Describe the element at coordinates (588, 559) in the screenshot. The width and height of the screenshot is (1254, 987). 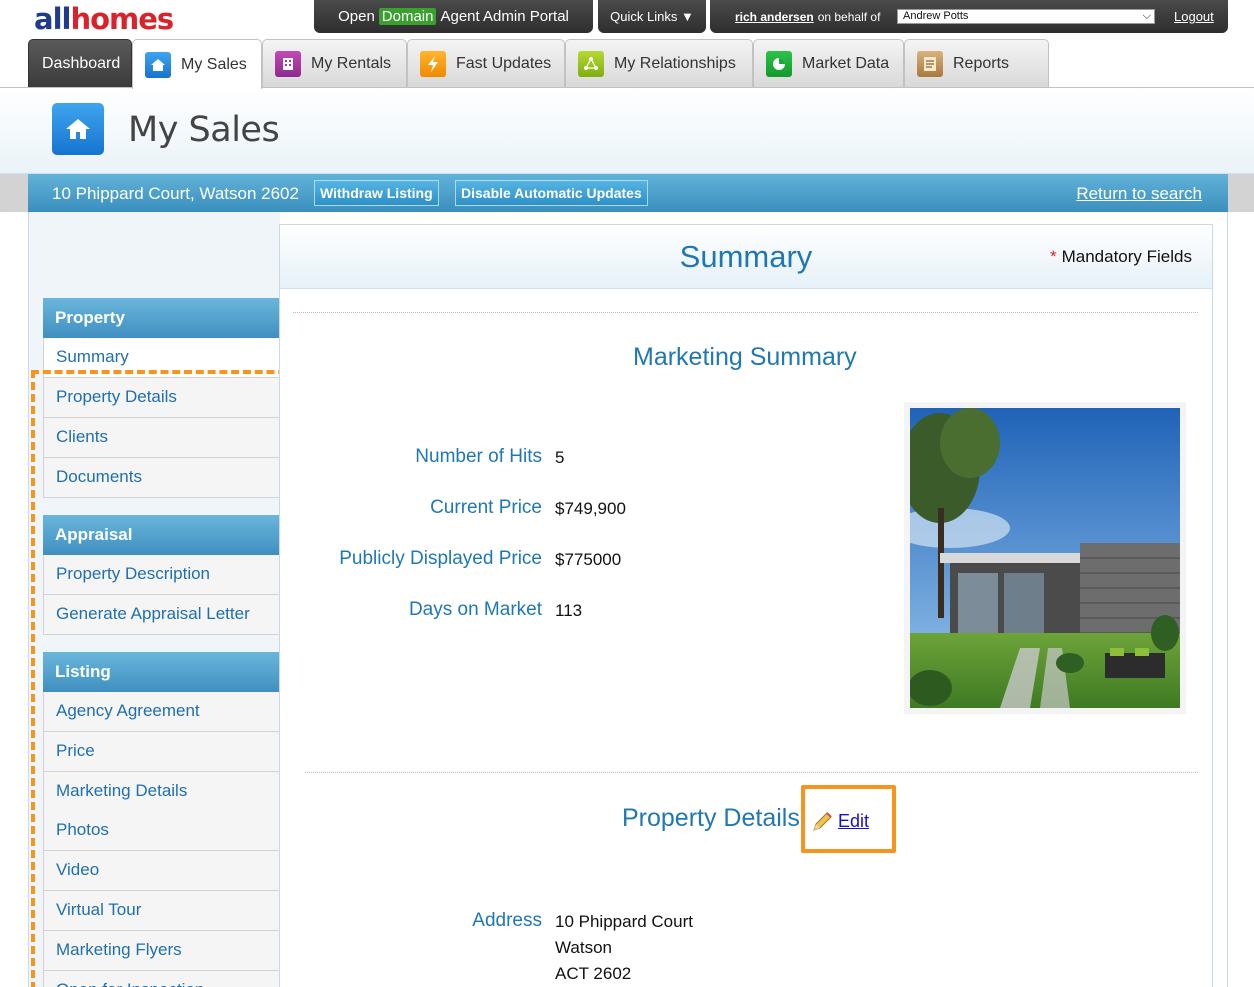
I see `field-value-publicly-displayed-price: $775000` at that location.